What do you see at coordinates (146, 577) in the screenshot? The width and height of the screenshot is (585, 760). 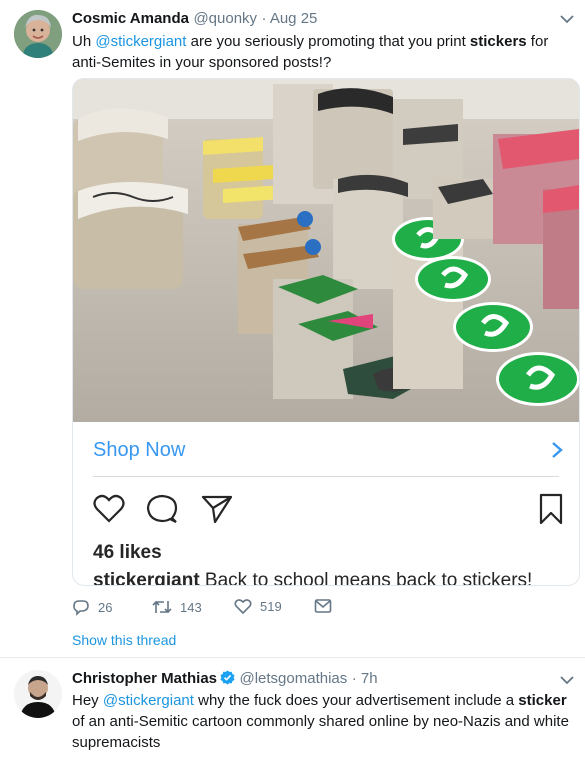 I see `caption-username: stickergiant` at bounding box center [146, 577].